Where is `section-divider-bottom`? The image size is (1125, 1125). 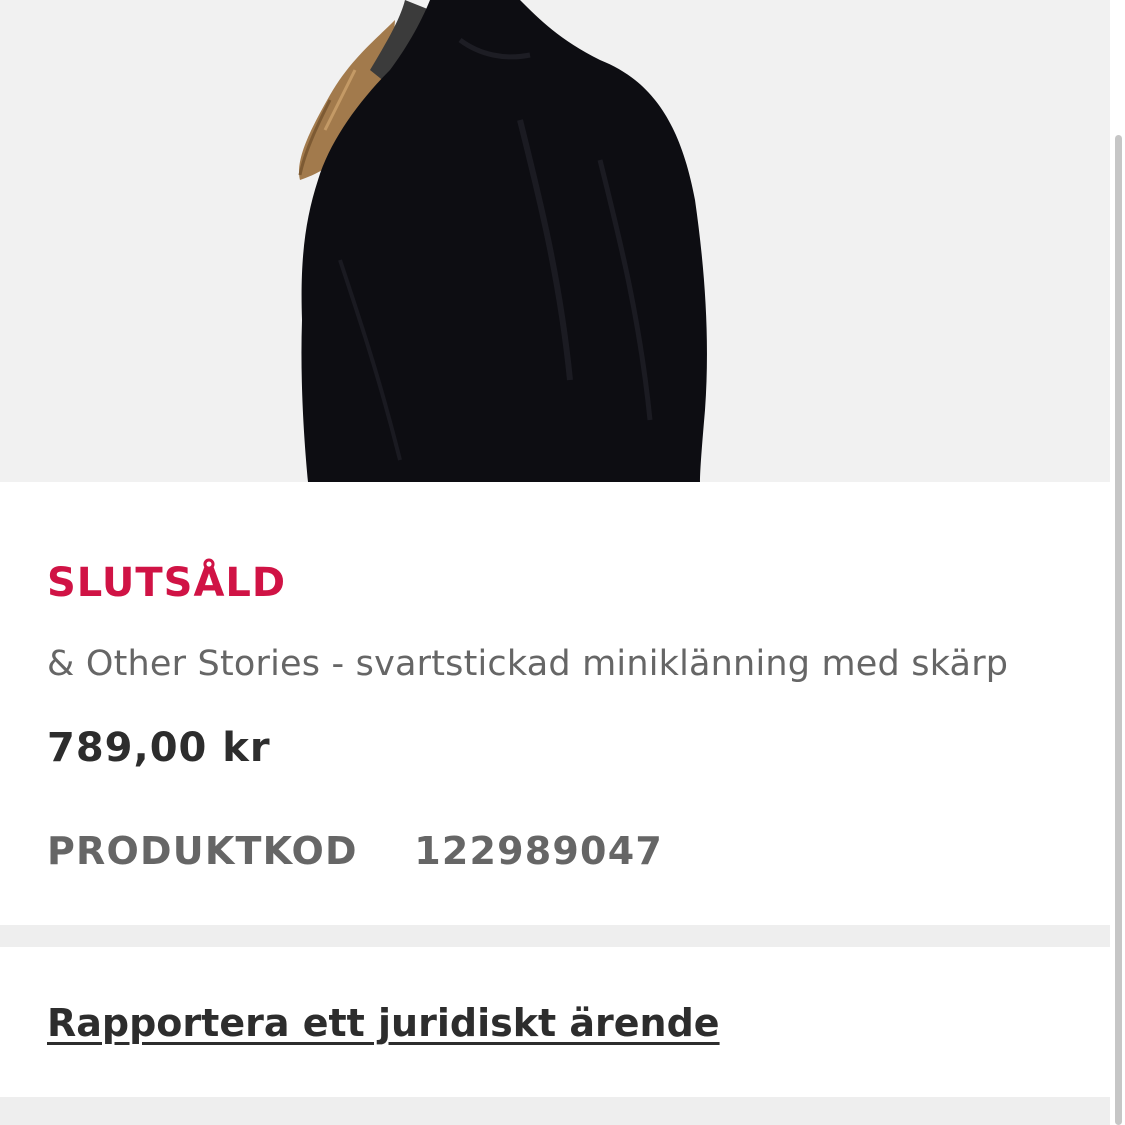
section-divider-bottom is located at coordinates (555, 1111).